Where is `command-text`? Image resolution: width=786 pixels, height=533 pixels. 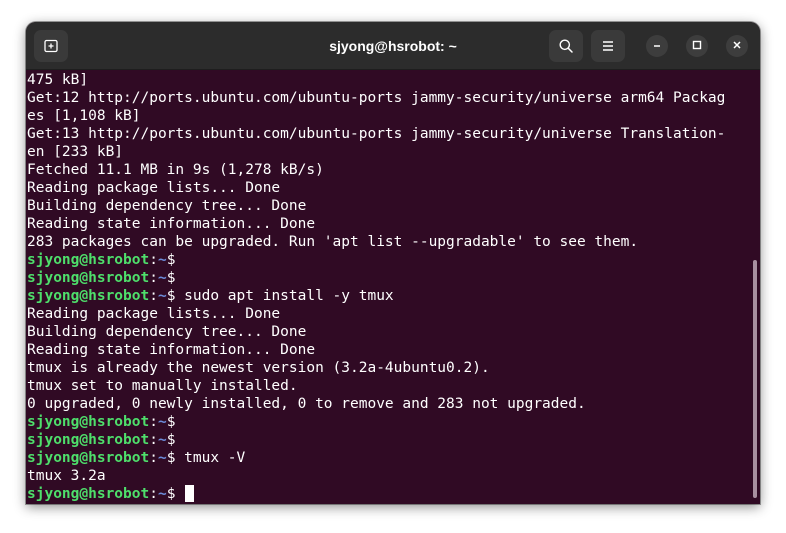
command-text is located at coordinates (179, 494).